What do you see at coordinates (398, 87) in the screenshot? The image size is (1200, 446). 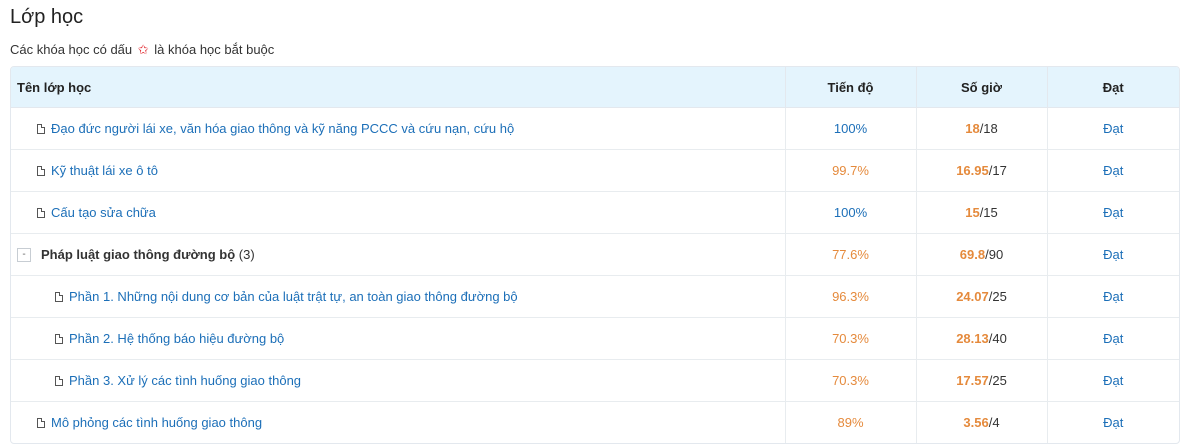 I see `header-course-name: Tên lớp học` at bounding box center [398, 87].